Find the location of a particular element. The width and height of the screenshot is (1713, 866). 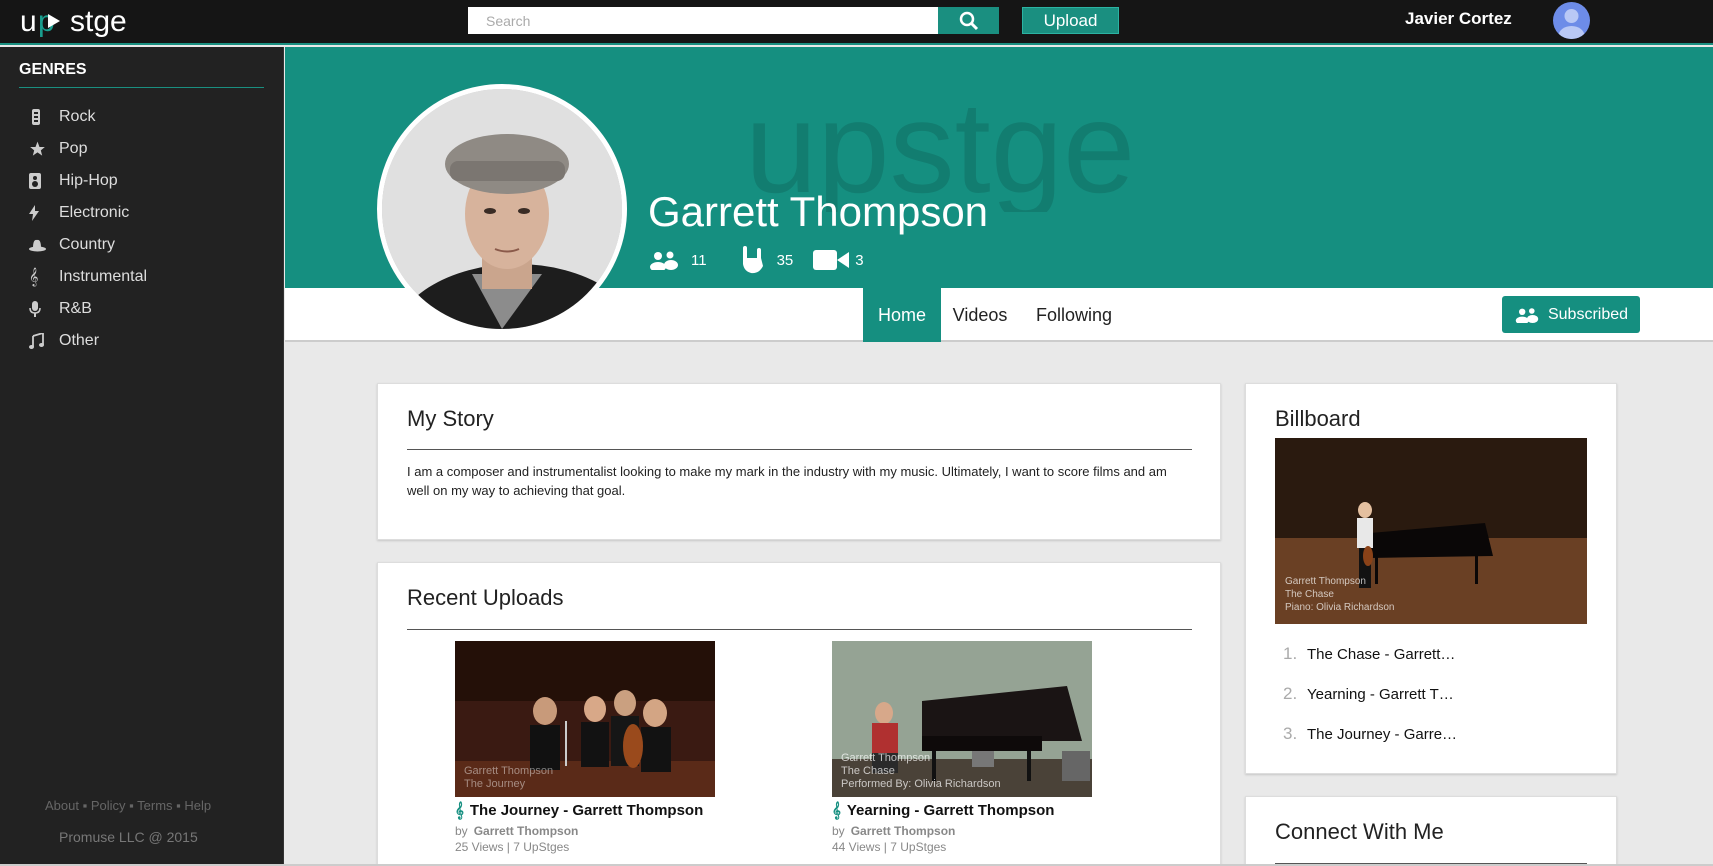

sidebar-item-pop: Pop is located at coordinates (88, 149).